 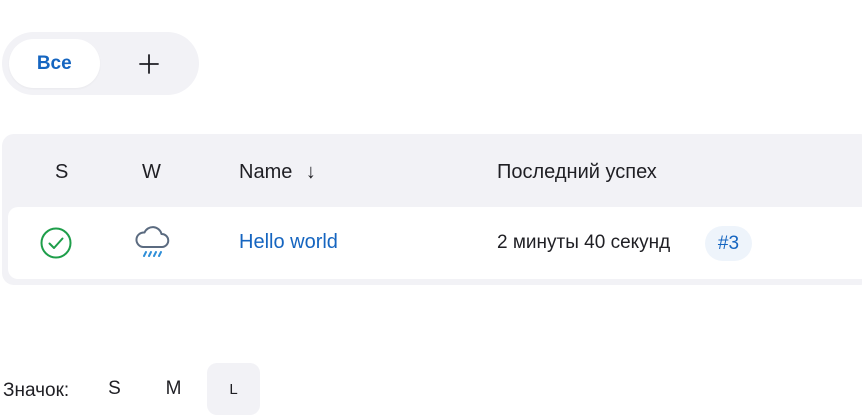 I want to click on plus-icon, so click(x=149, y=63).